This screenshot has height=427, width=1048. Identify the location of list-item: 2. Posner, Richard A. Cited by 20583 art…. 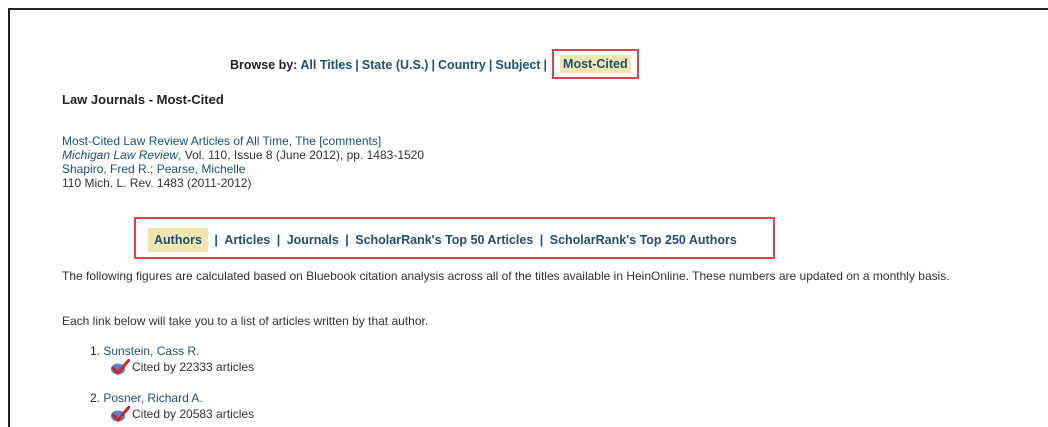
(172, 406).